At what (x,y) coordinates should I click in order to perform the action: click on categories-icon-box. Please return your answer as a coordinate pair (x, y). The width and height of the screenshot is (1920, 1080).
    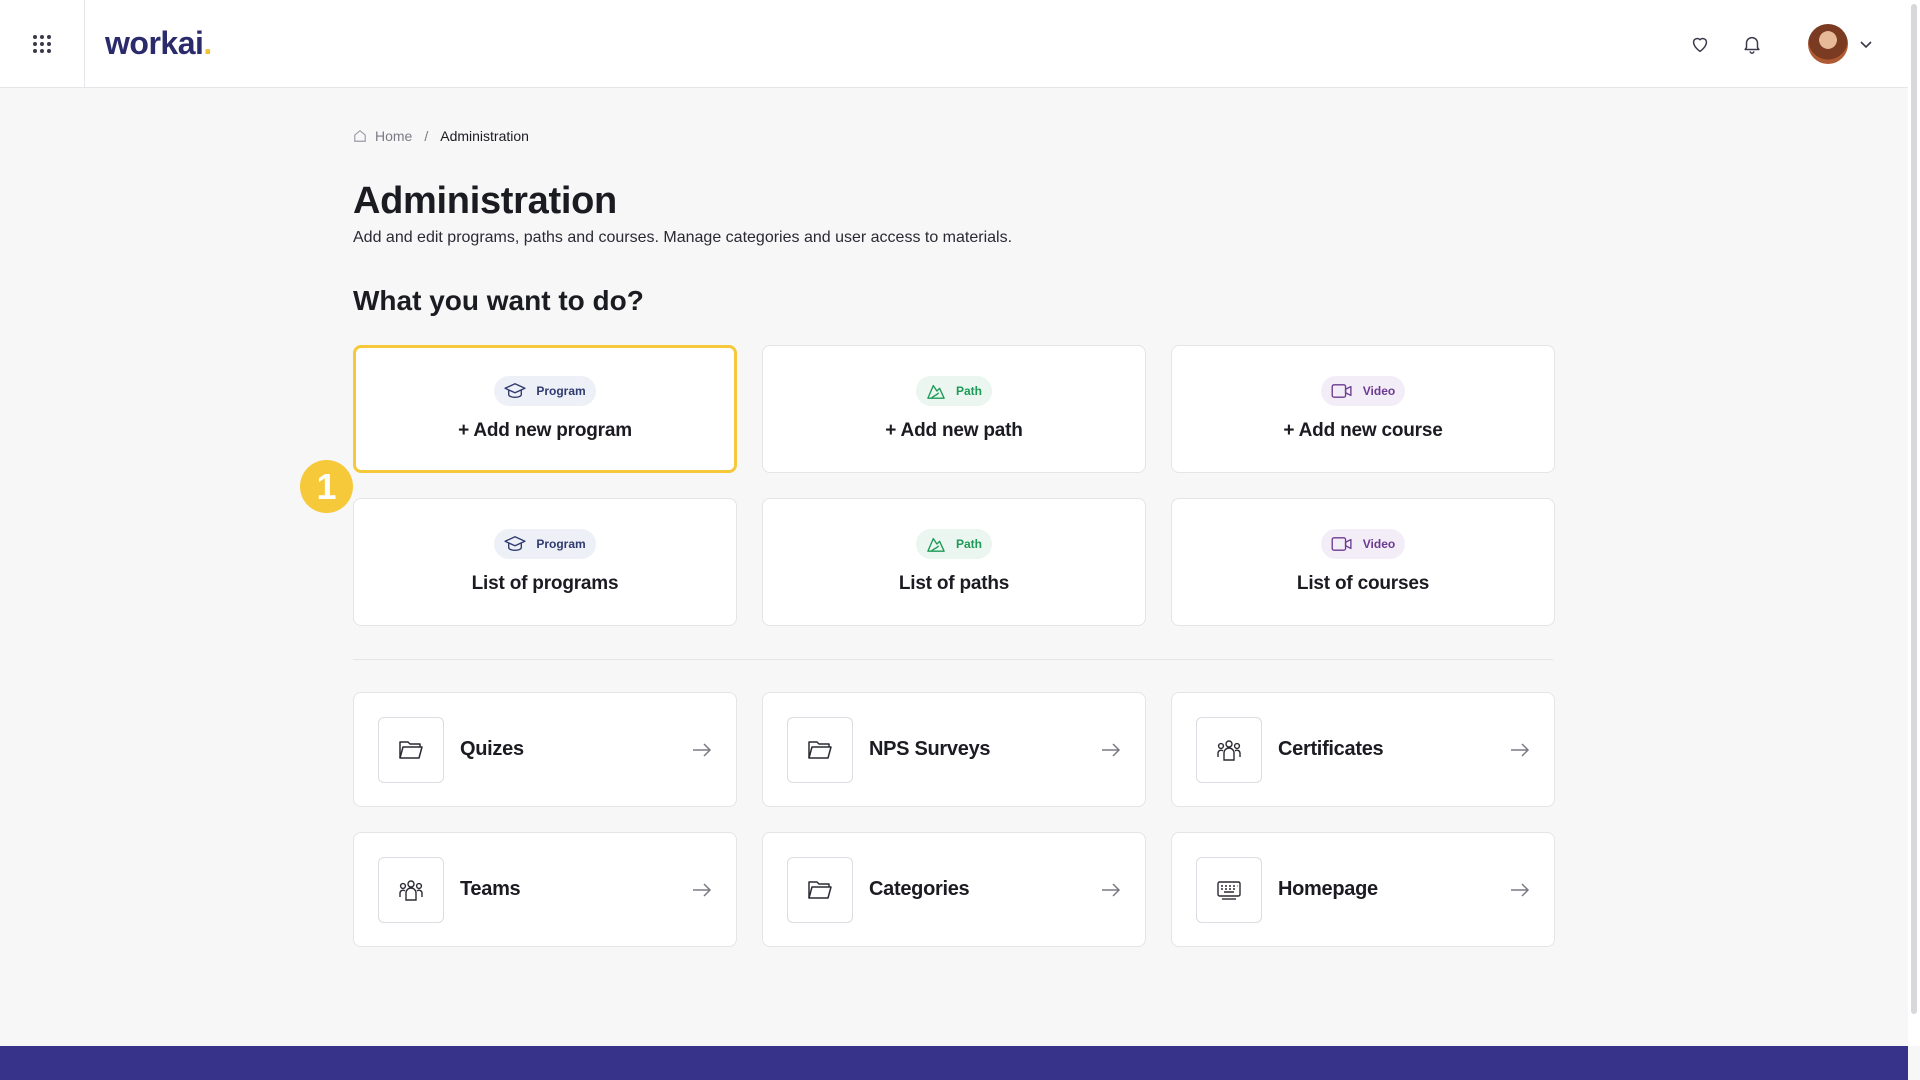
    Looking at the image, I should click on (820, 889).